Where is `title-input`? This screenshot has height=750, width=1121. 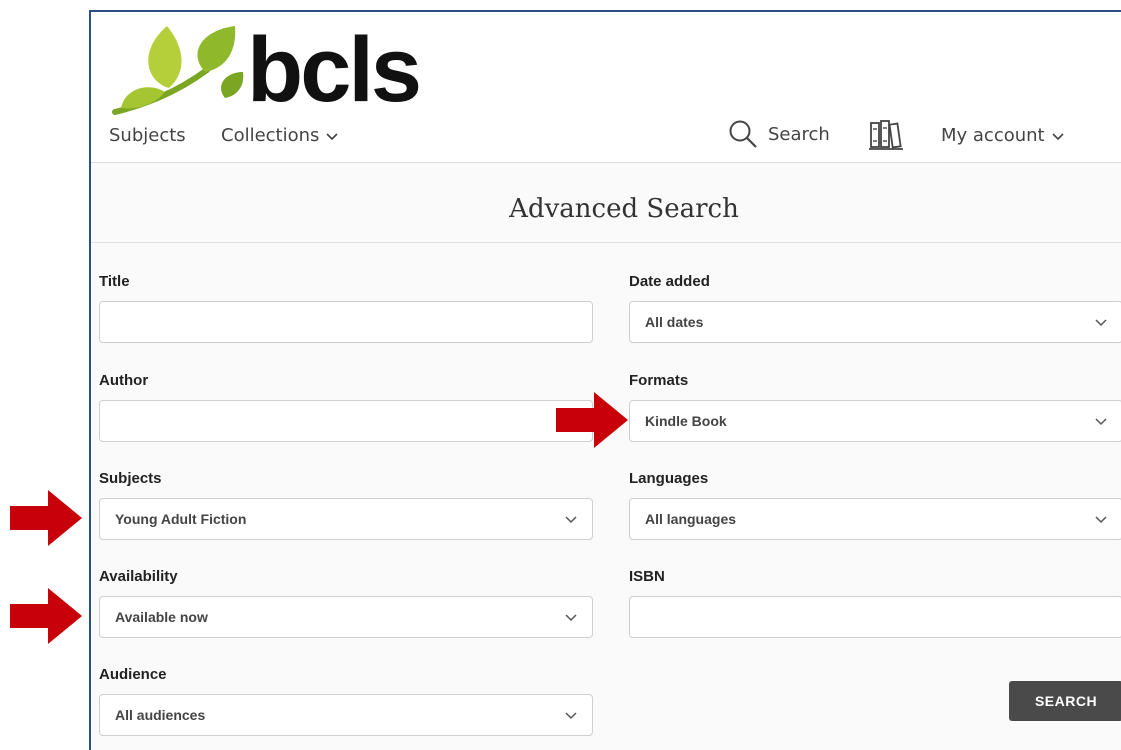 title-input is located at coordinates (346, 322).